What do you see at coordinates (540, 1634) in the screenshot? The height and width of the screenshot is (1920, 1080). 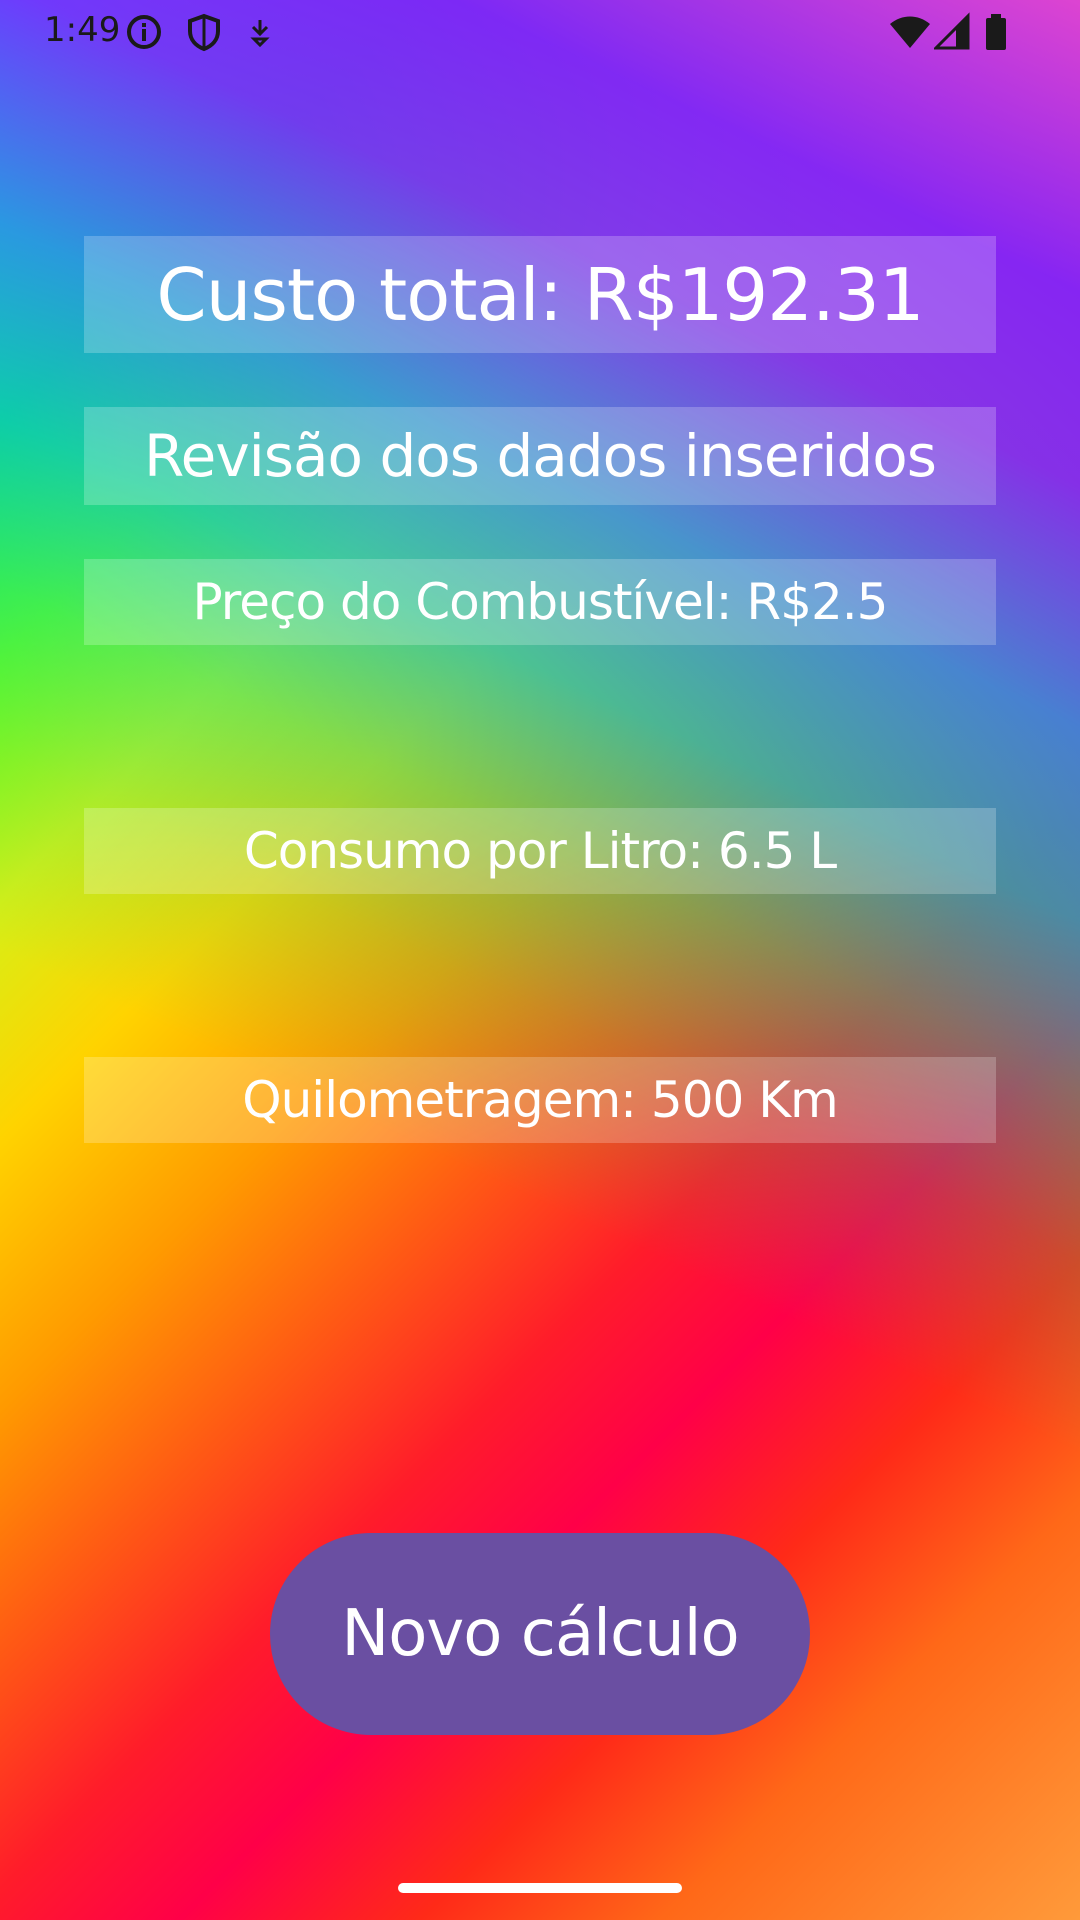 I see `new-calculation-button: Novo cálculo` at bounding box center [540, 1634].